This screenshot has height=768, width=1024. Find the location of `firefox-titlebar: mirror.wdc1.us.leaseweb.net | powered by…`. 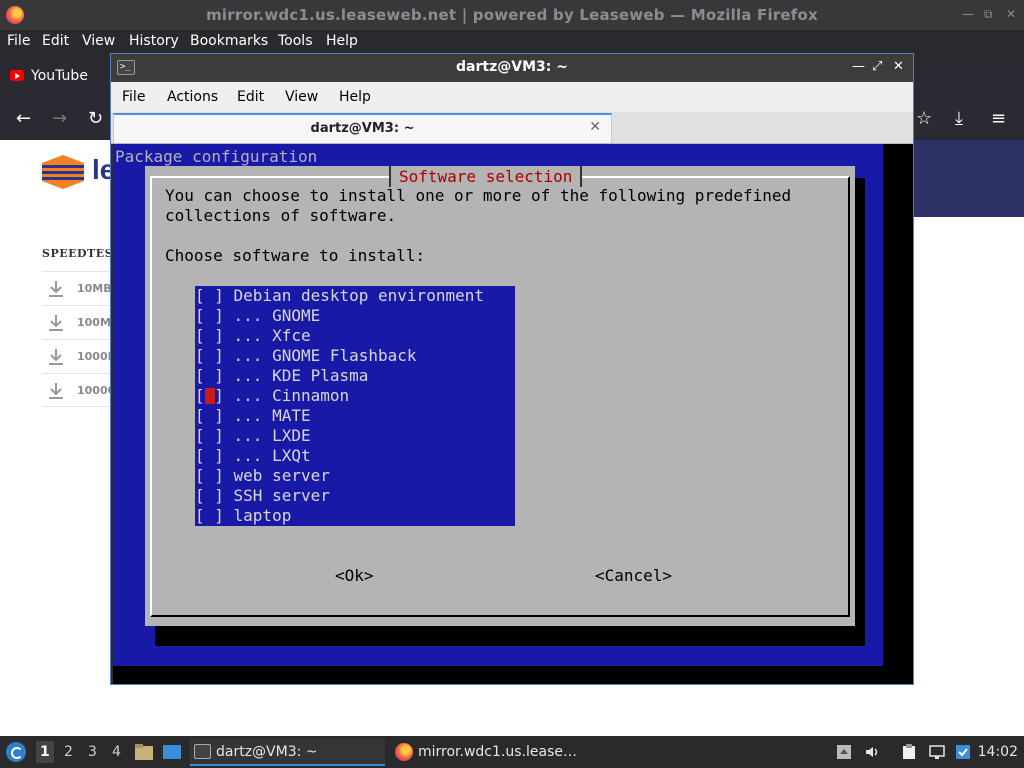

firefox-titlebar: mirror.wdc1.us.leaseweb.net | powered by… is located at coordinates (512, 15).